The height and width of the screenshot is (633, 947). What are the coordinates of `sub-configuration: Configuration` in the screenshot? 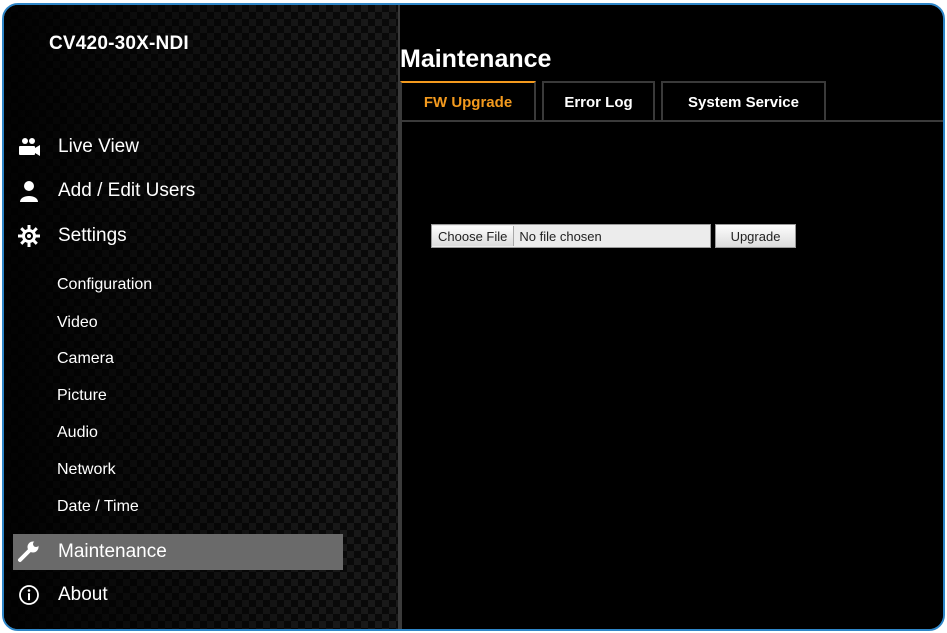 It's located at (104, 285).